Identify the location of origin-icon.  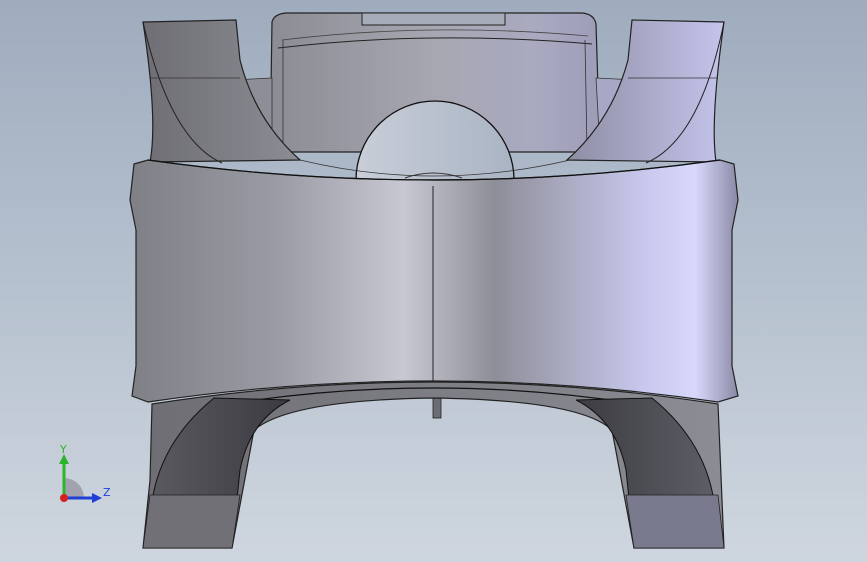
(64, 498).